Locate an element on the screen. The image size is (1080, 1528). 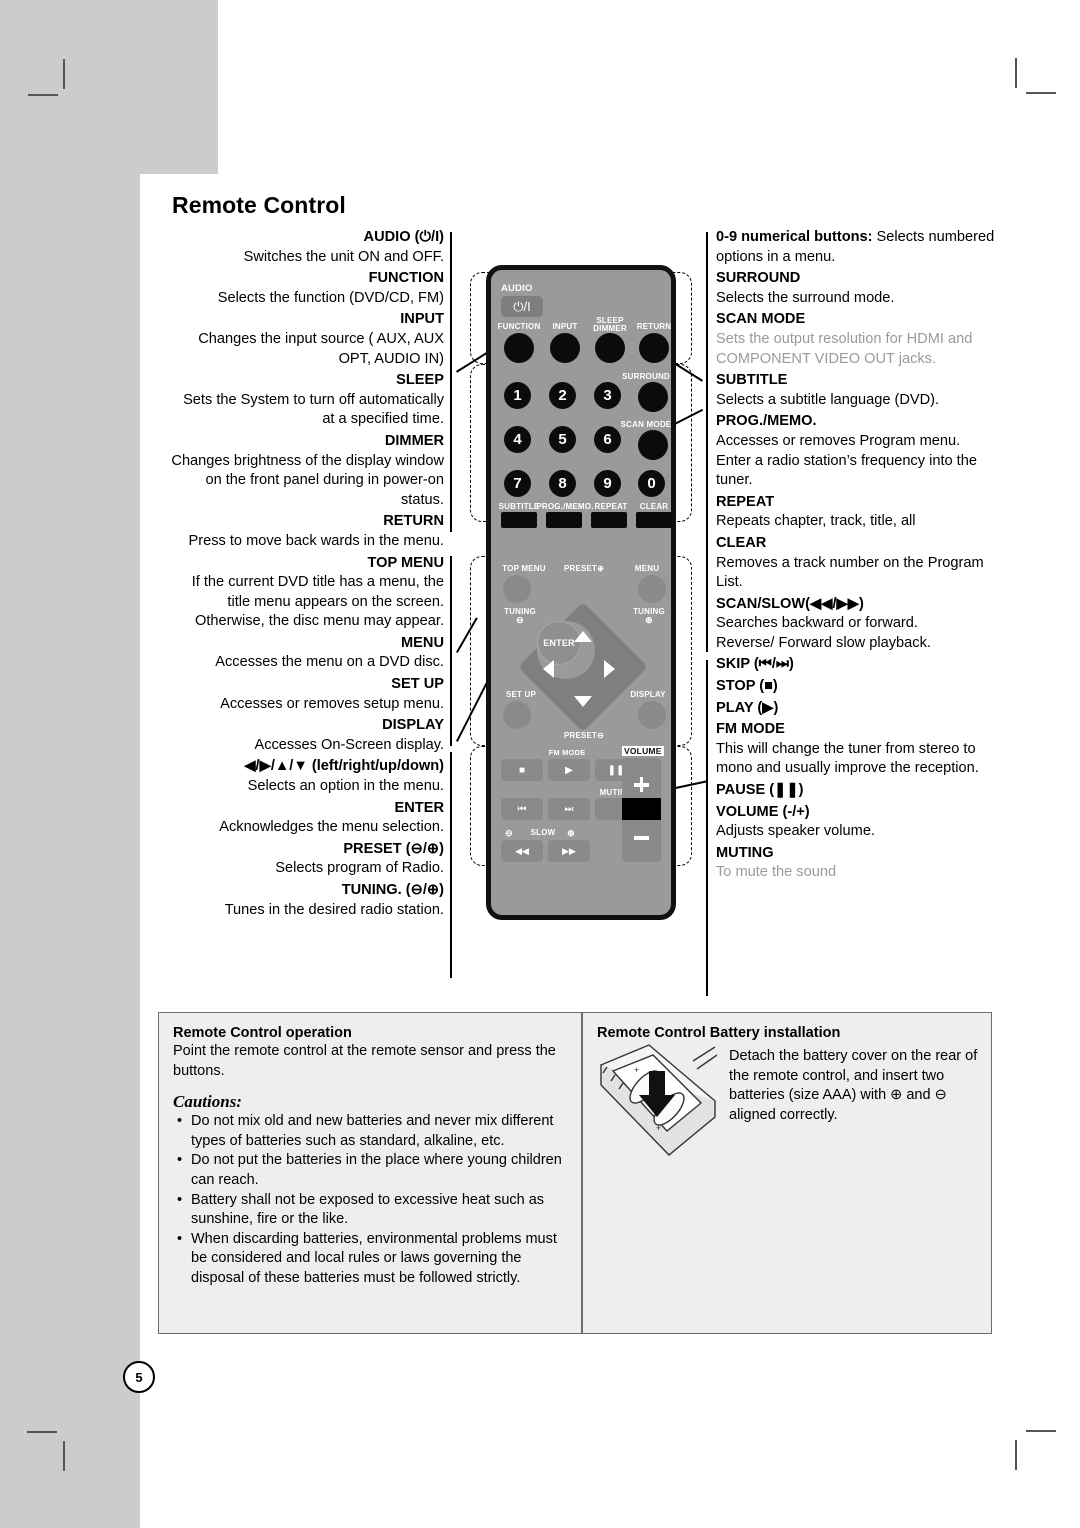
right-entry: MUTING To mute the sound is located at coordinates (856, 863).